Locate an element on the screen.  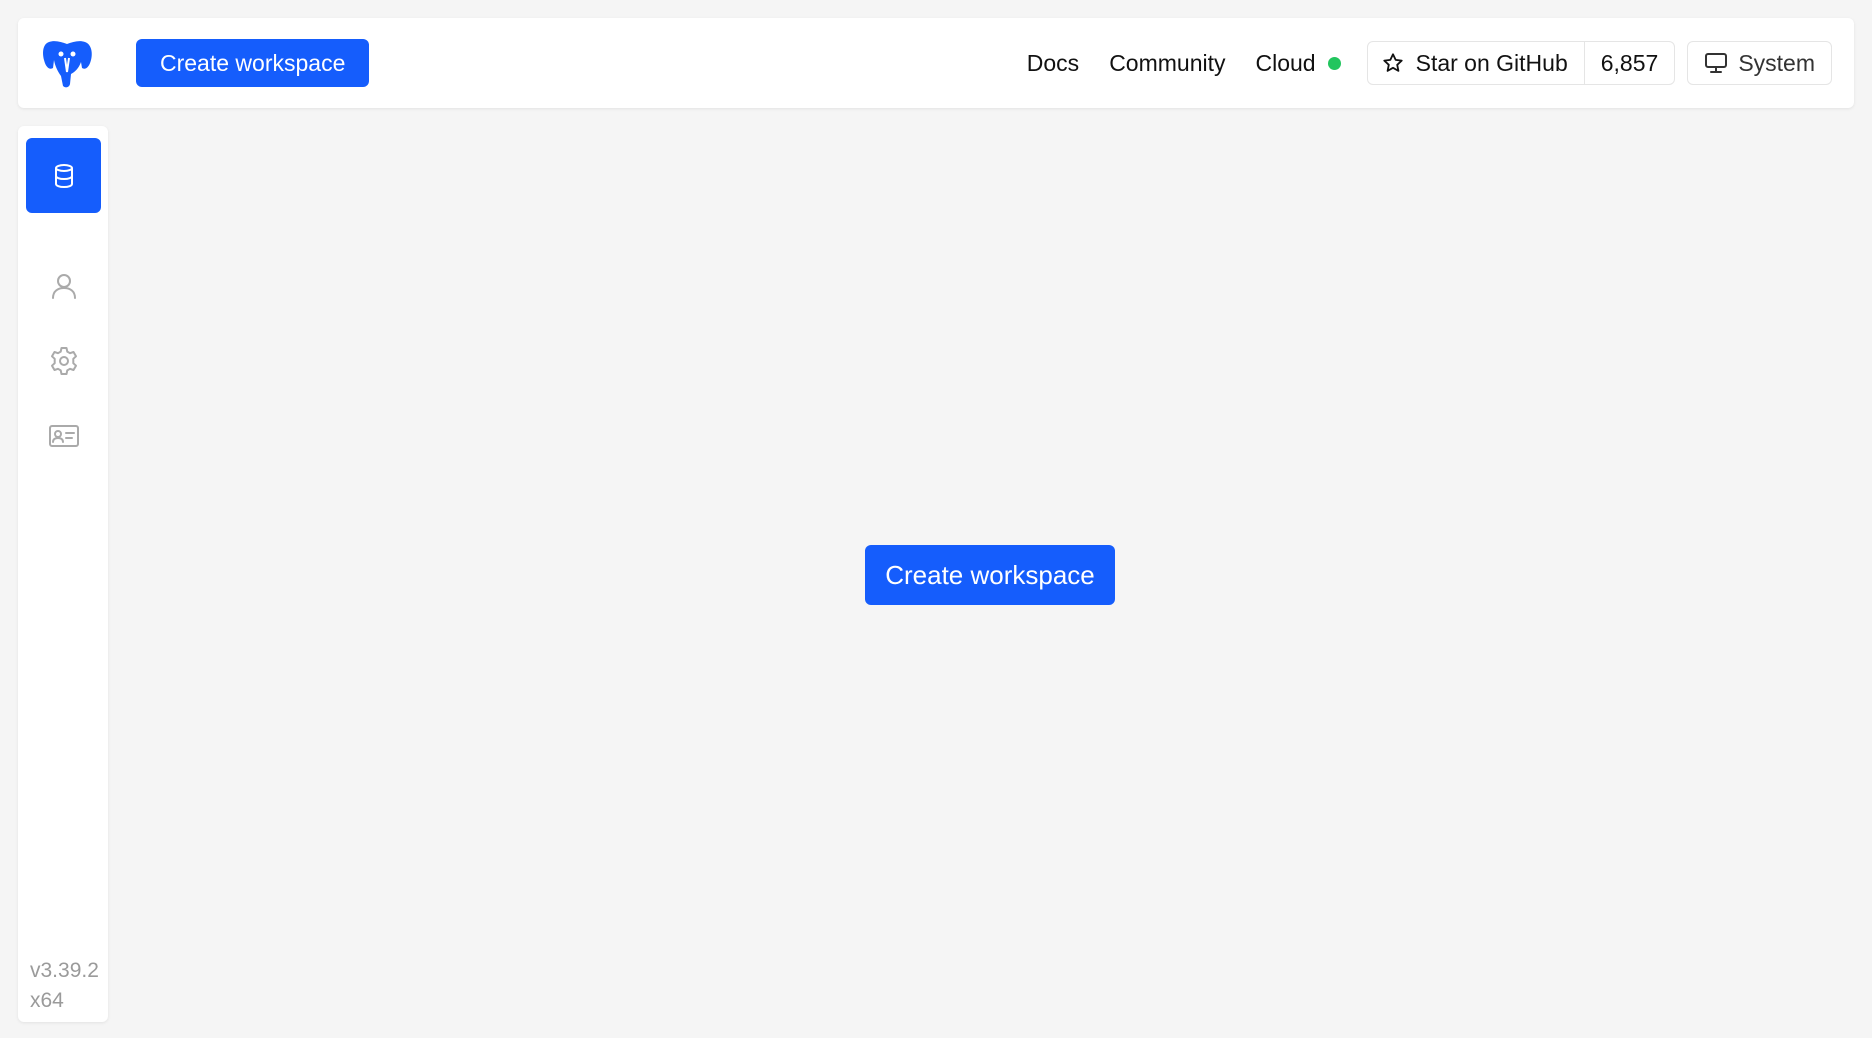
database-icon is located at coordinates (63, 175).